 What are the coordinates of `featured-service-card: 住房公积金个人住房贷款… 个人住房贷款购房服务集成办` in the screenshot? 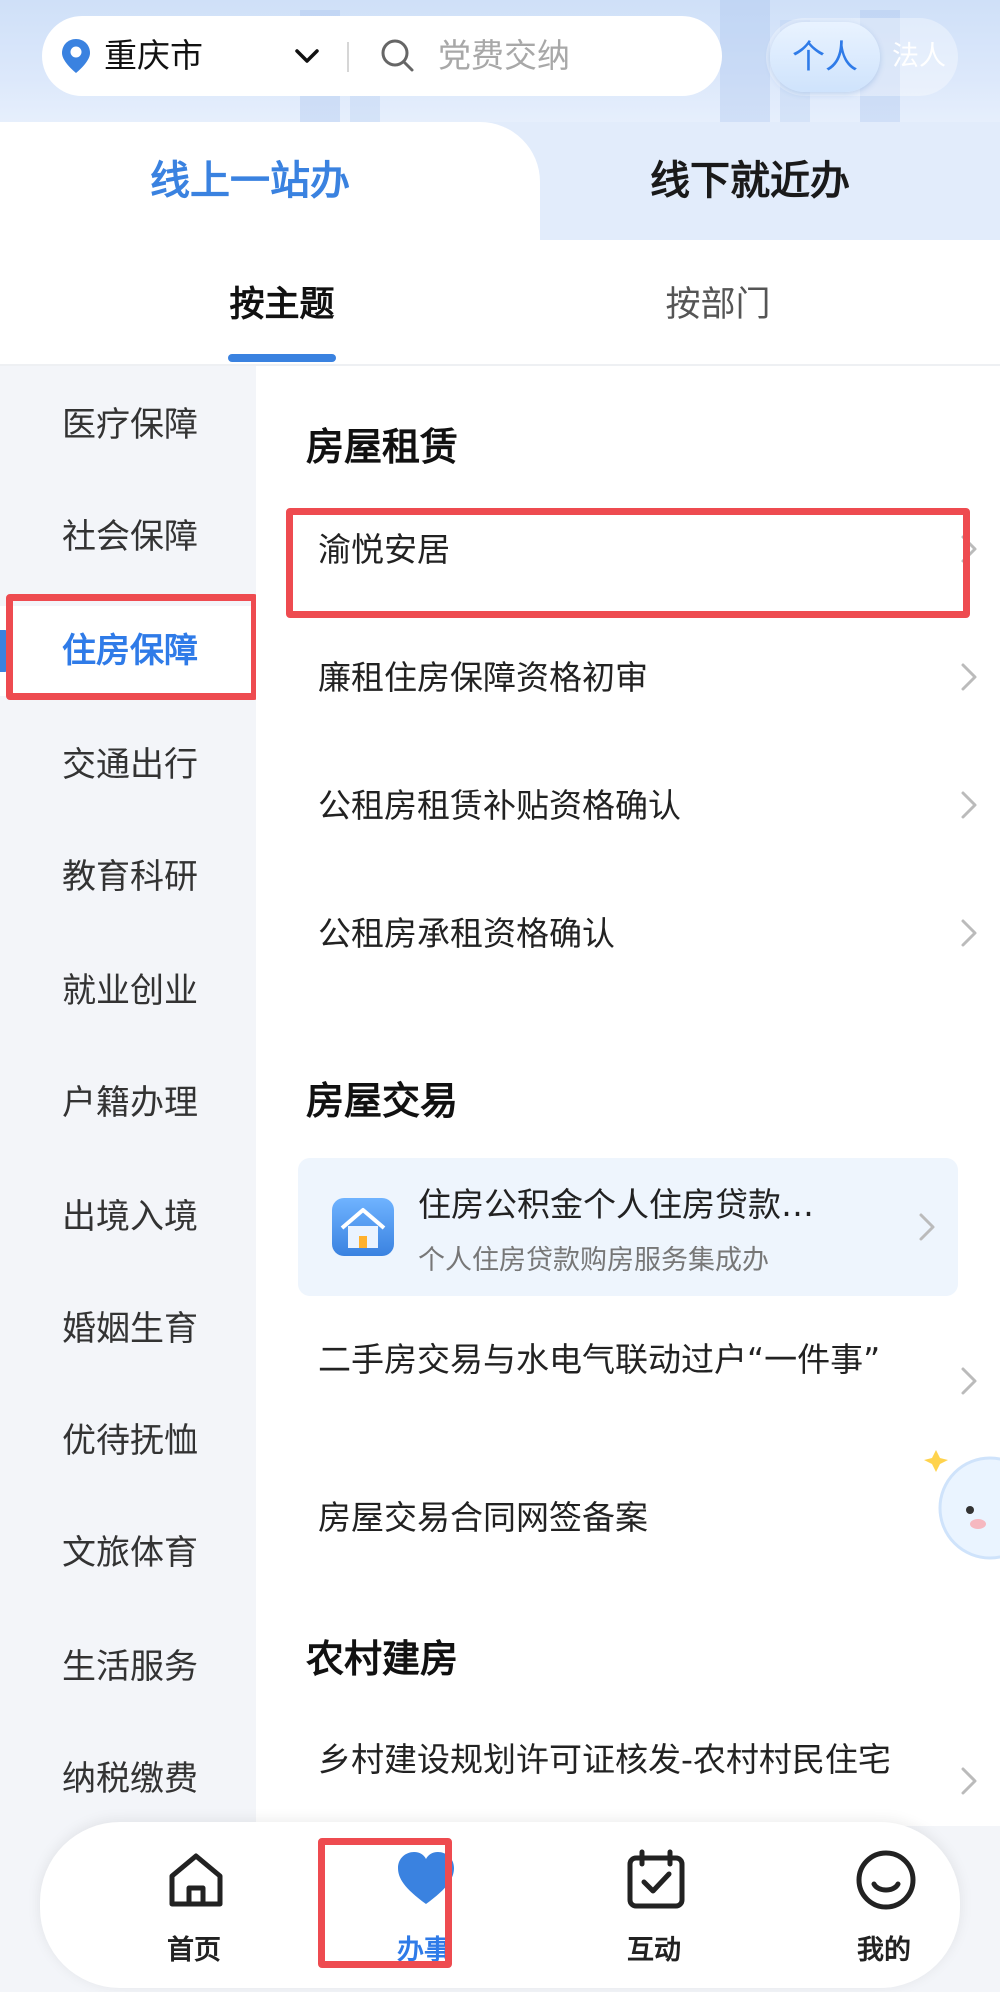 It's located at (628, 1227).